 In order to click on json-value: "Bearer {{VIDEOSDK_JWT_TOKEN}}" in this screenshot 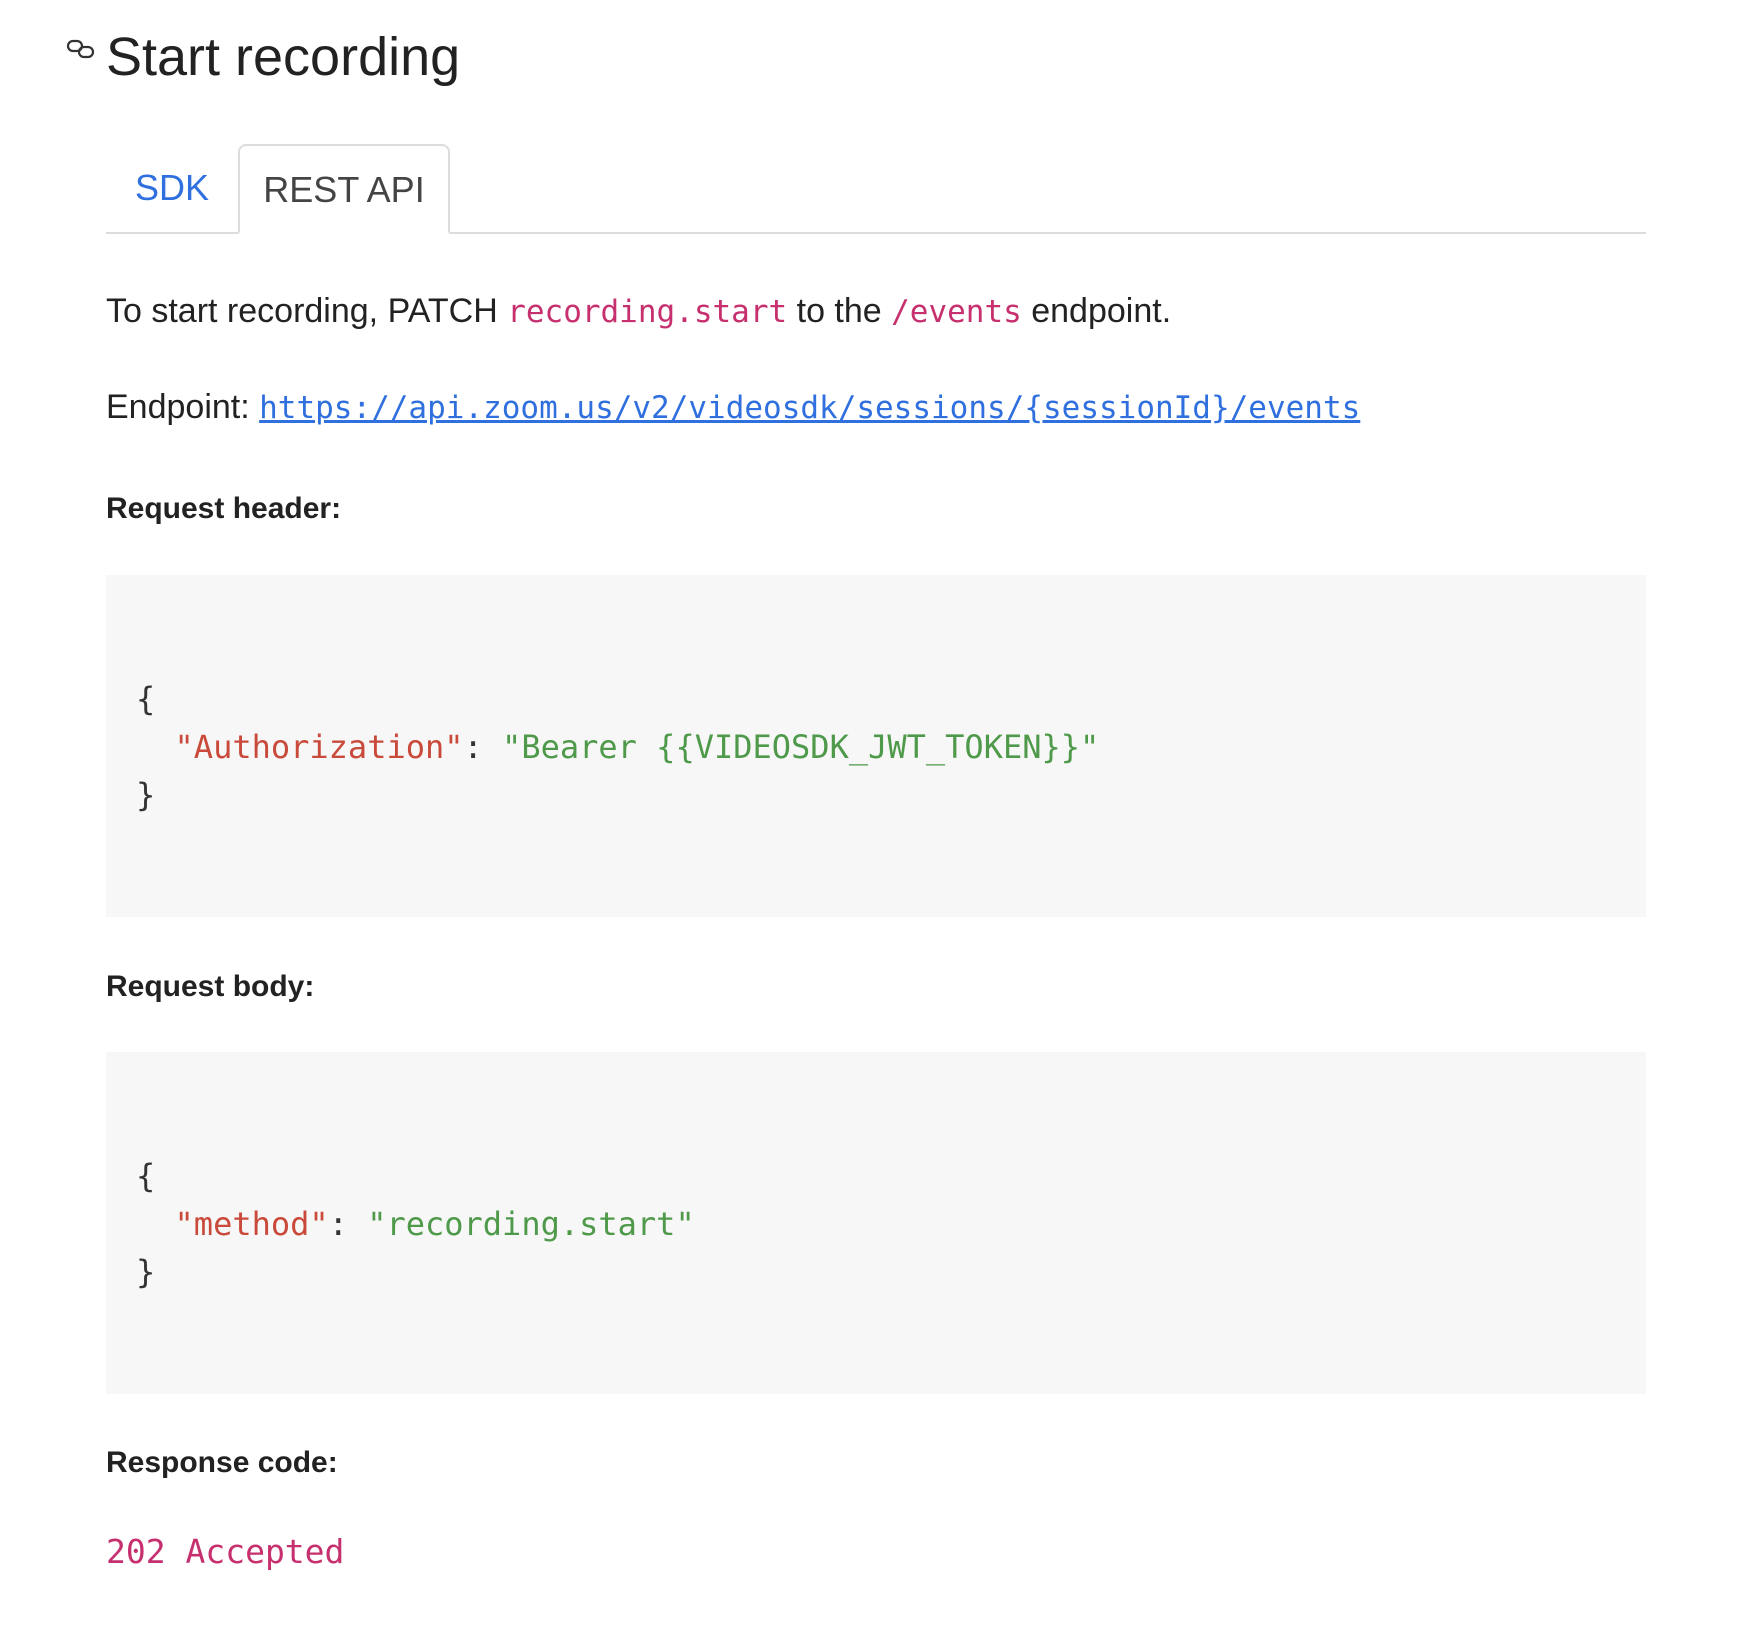, I will do `click(801, 747)`.